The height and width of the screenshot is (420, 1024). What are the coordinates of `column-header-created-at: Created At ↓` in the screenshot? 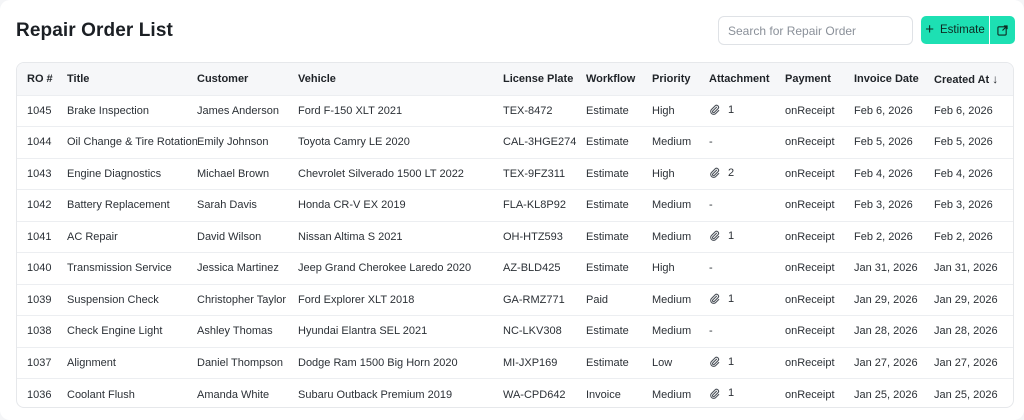 It's located at (973, 79).